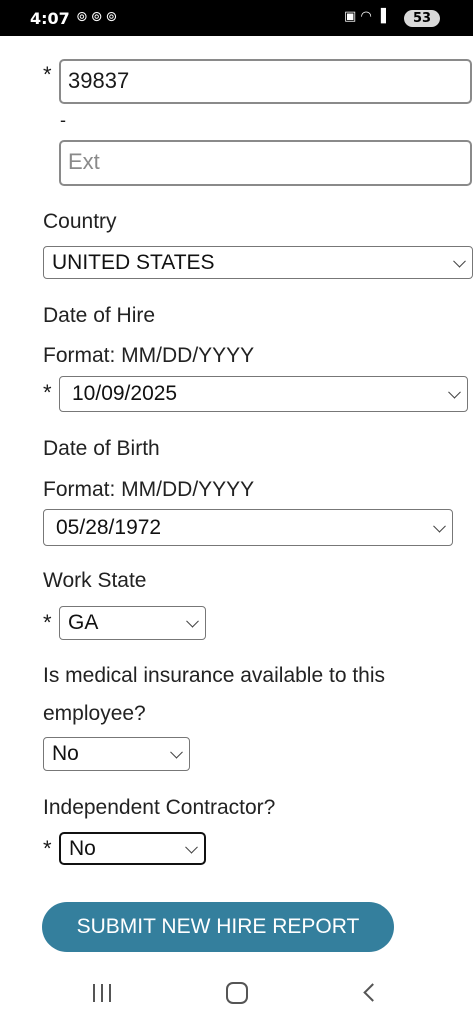 Image resolution: width=473 pixels, height=1024 pixels. I want to click on home-icon, so click(237, 993).